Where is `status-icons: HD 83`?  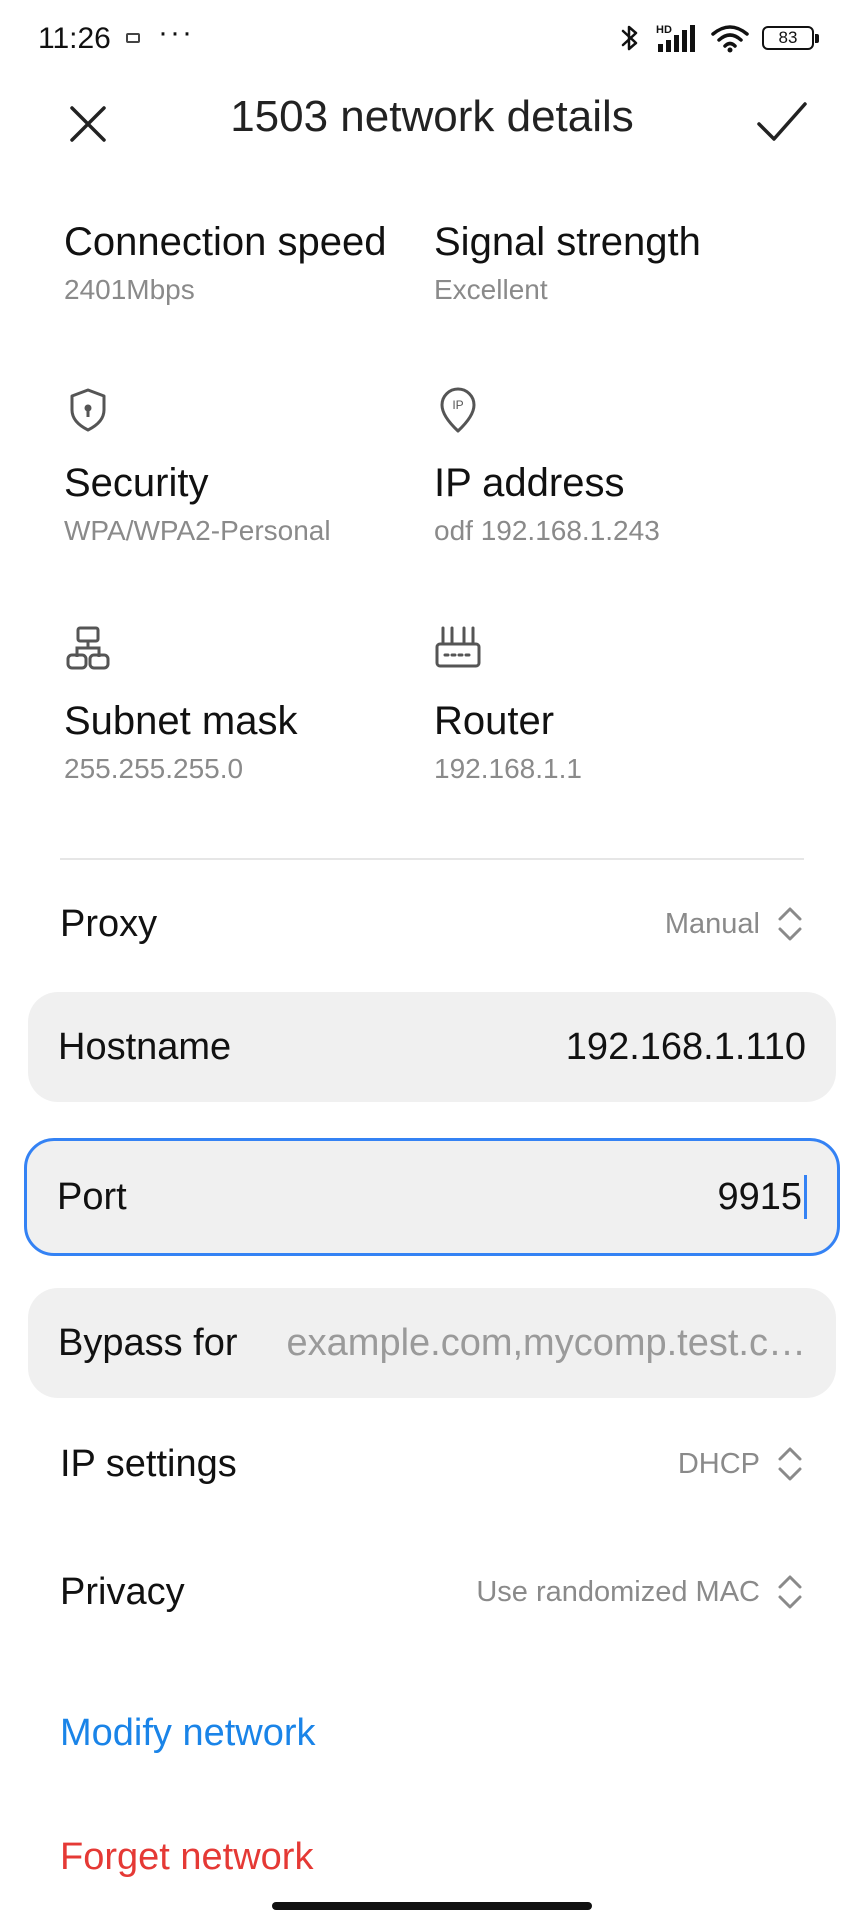 status-icons: HD 83 is located at coordinates (718, 38).